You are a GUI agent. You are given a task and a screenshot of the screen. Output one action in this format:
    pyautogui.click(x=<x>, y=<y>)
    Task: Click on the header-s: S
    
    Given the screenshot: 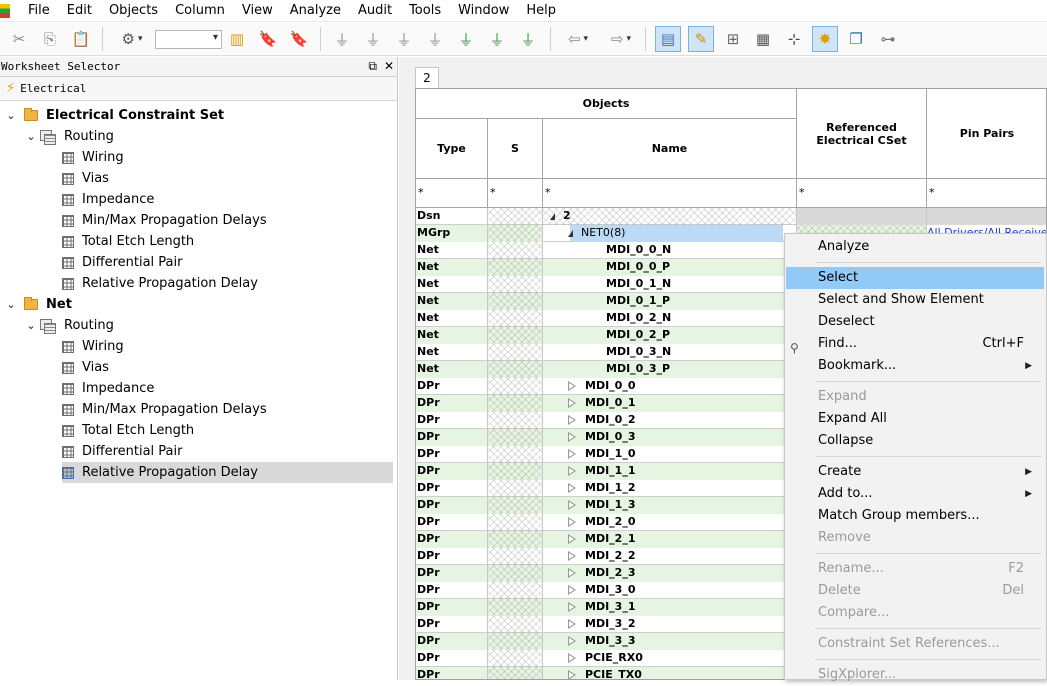 What is the action you would take?
    pyautogui.click(x=515, y=149)
    